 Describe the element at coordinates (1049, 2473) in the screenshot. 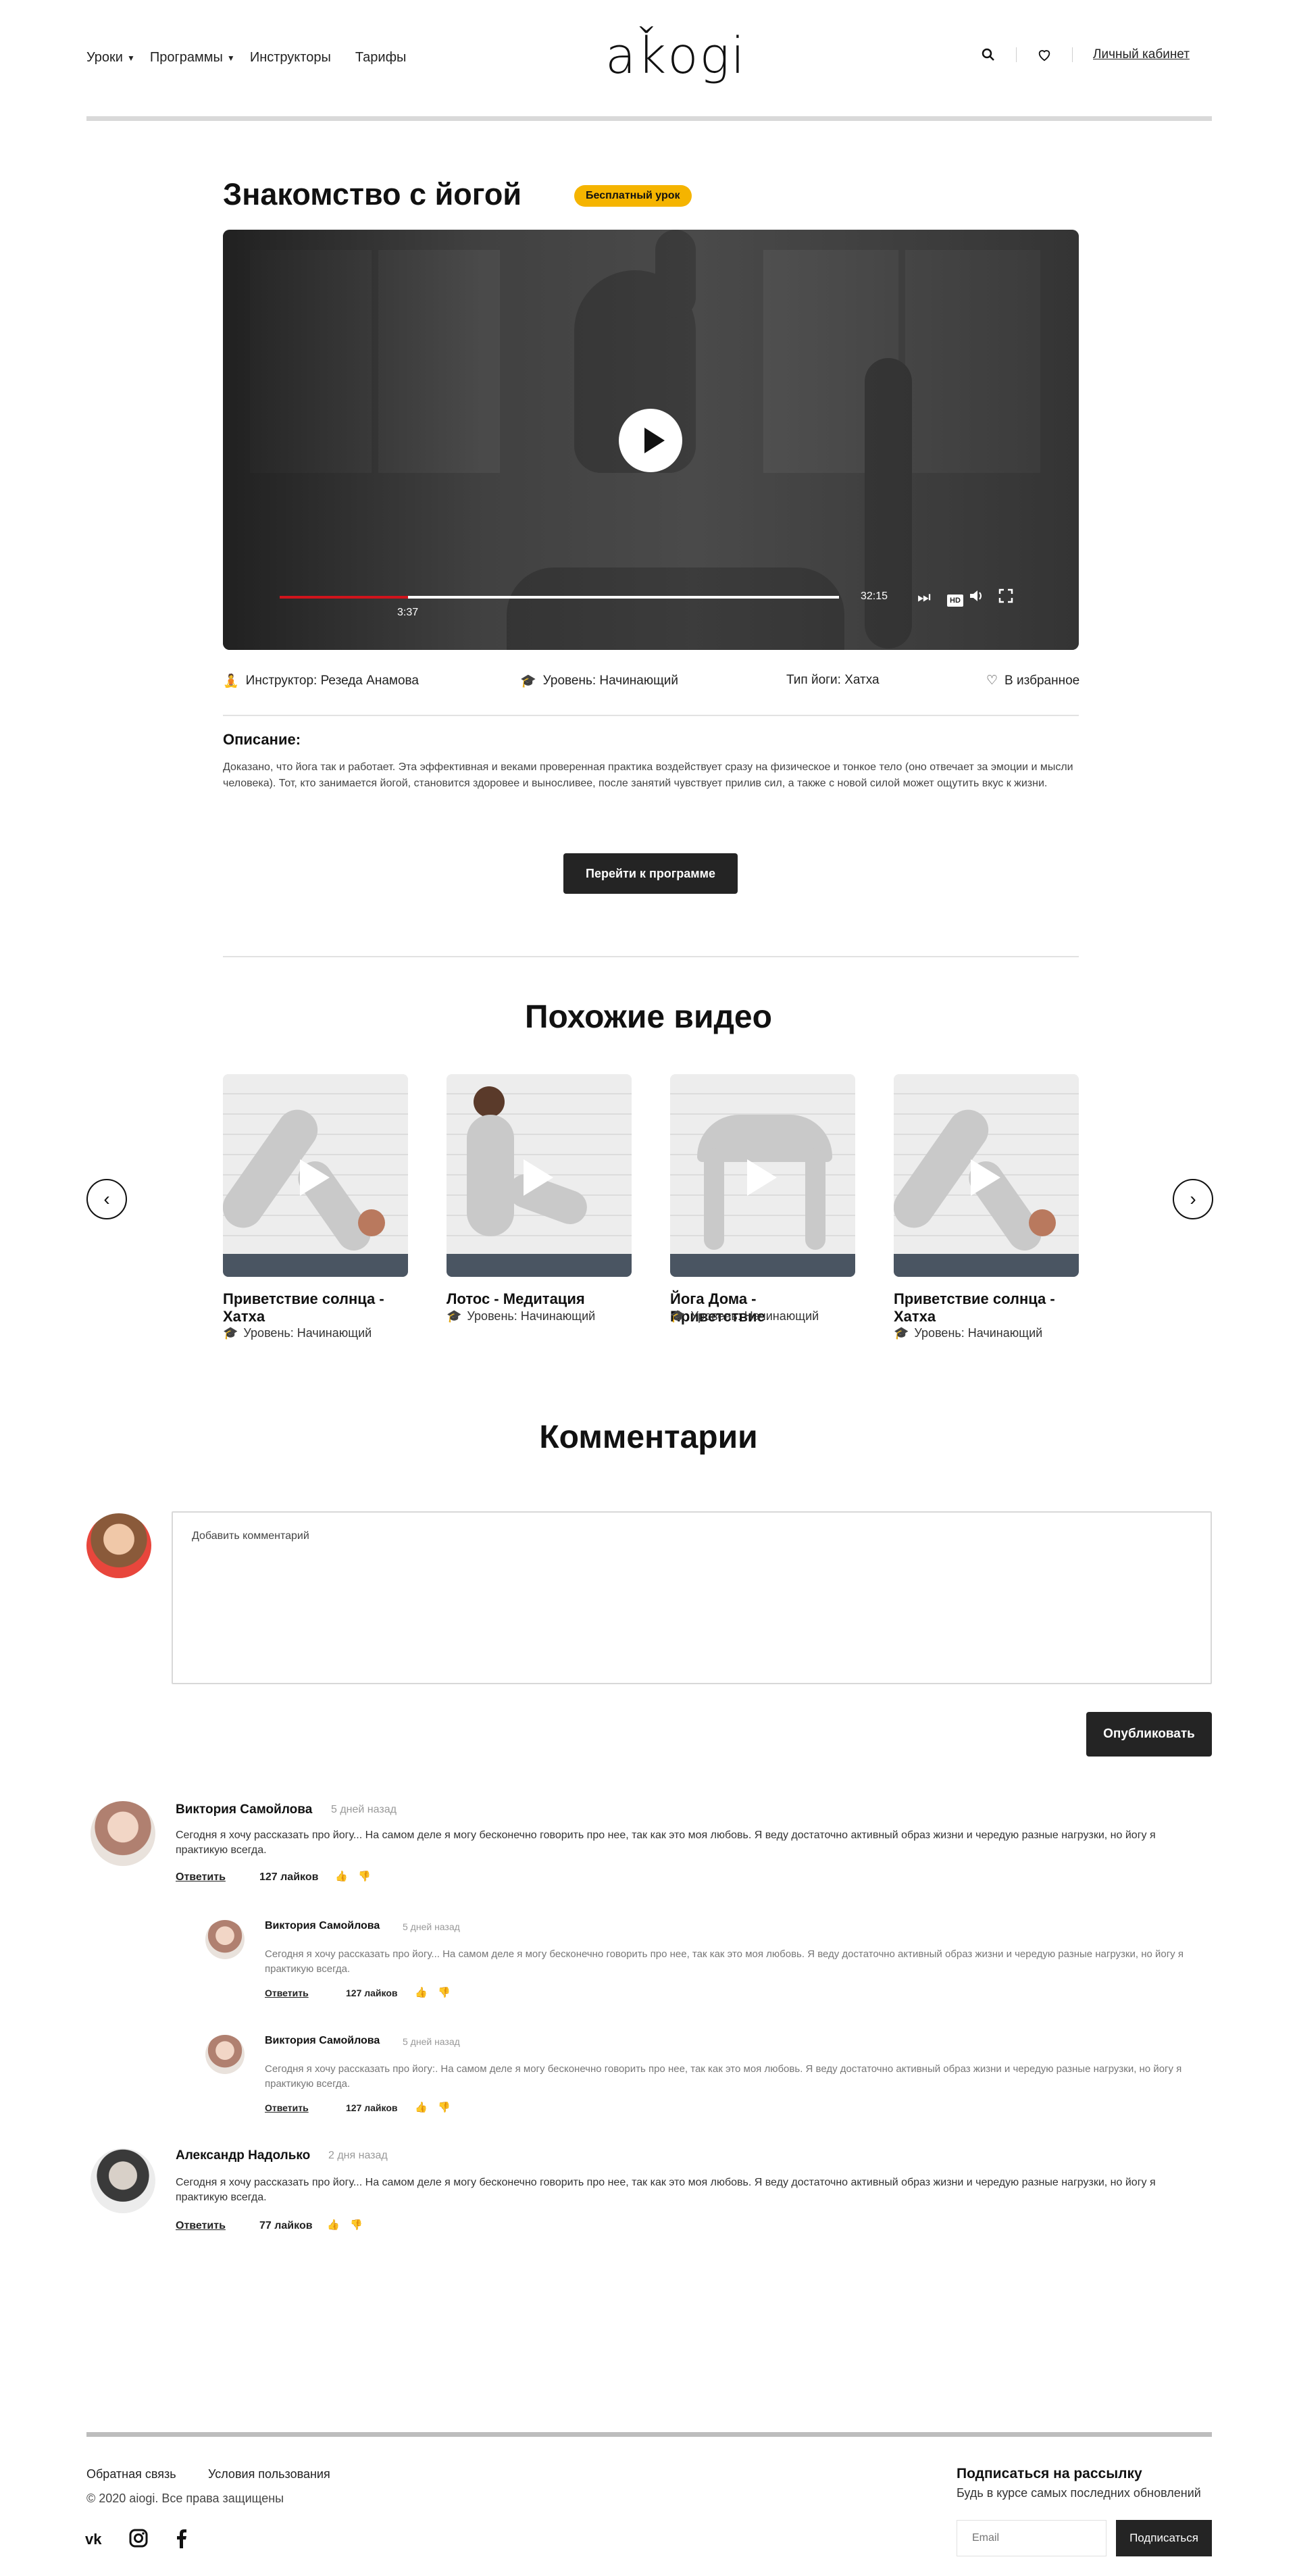

I see `newsletter-title: Подписаться на рассылку` at that location.